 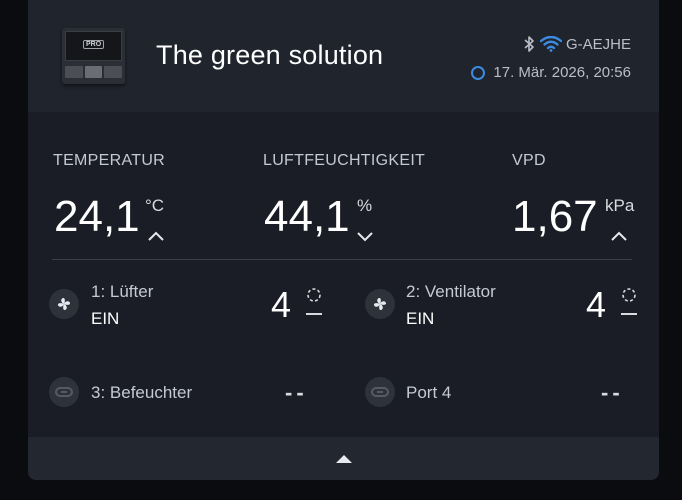 What do you see at coordinates (142, 392) in the screenshot?
I see `port-name: 3: Befeuchter` at bounding box center [142, 392].